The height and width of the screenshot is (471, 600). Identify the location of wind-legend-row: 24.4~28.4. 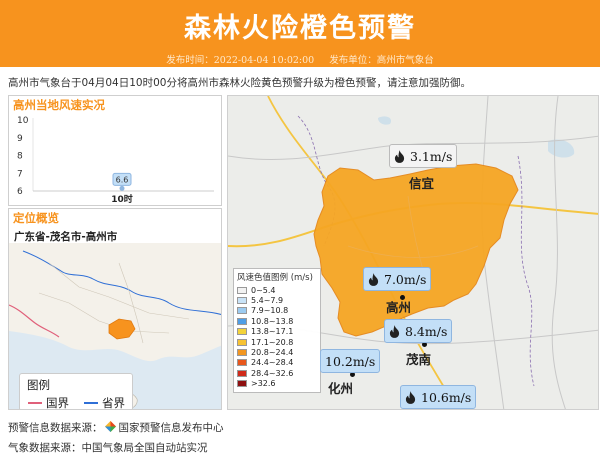
(277, 363).